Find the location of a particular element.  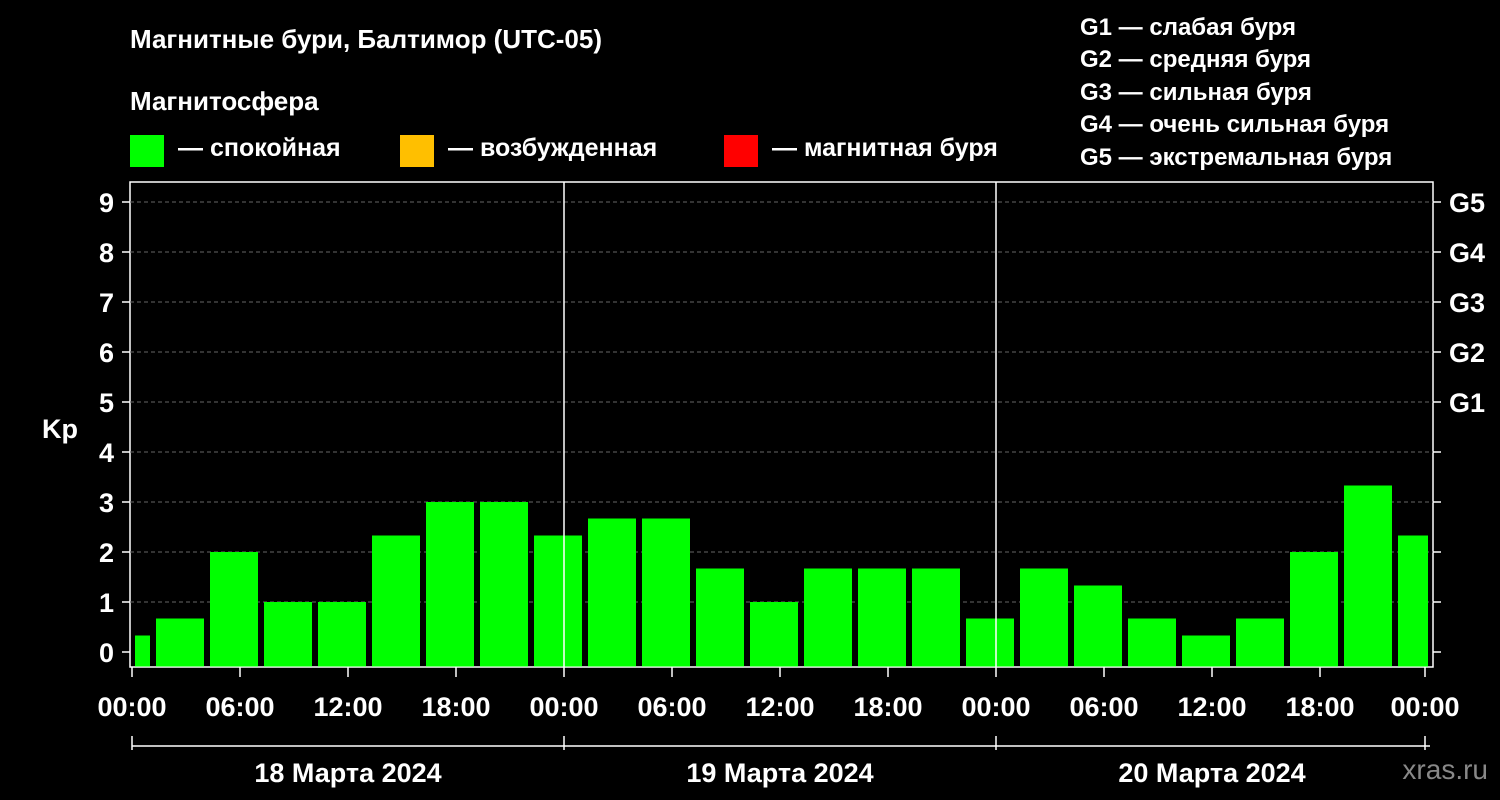

day-label: 19 Марта 2024 is located at coordinates (779, 773).